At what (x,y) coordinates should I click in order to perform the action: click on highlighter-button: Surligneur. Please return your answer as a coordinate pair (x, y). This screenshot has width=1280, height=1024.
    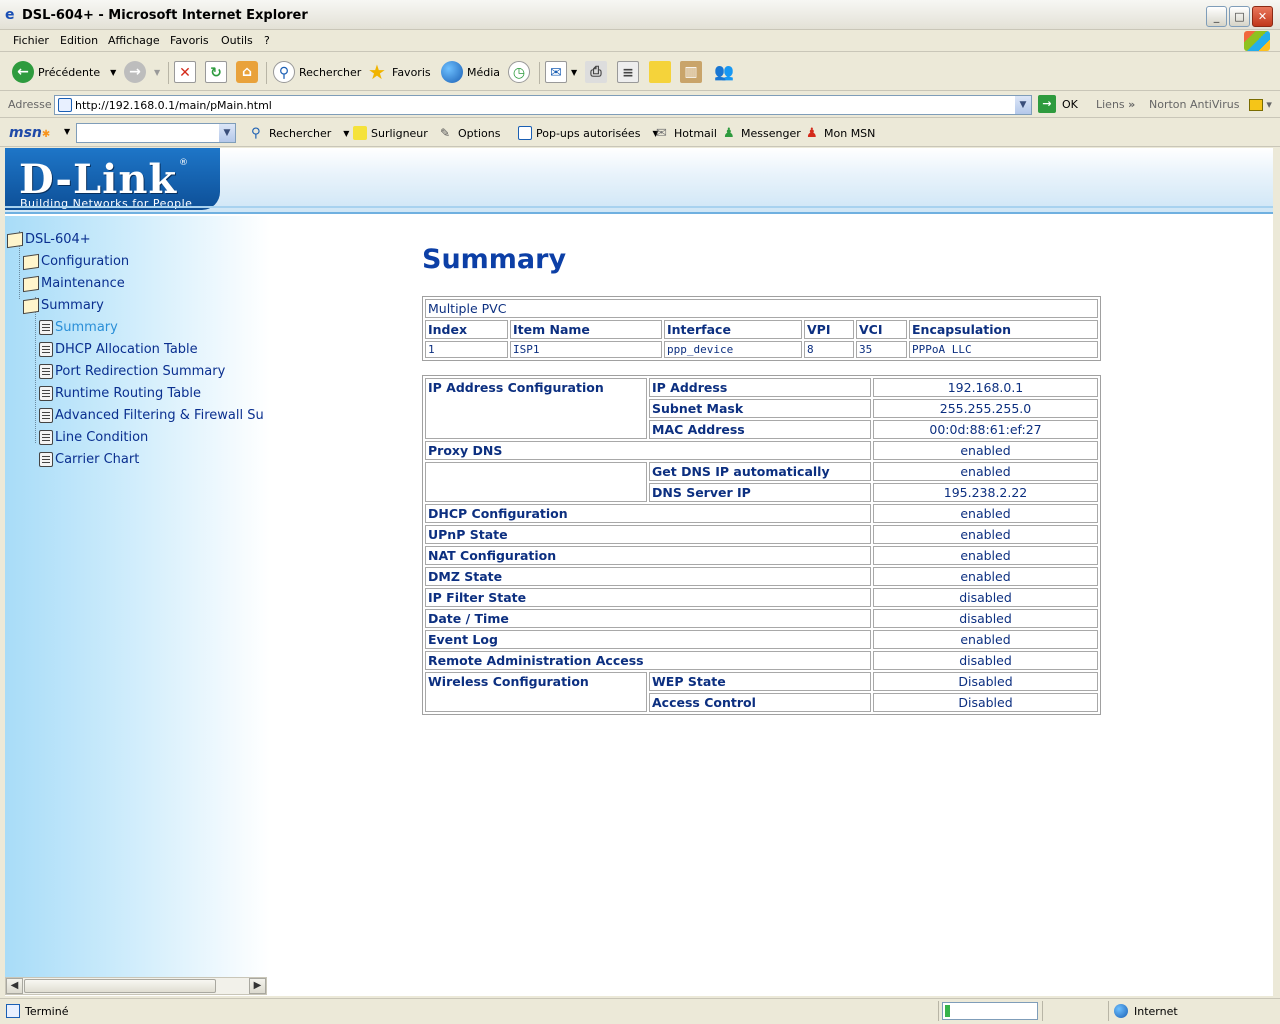
    Looking at the image, I should click on (390, 133).